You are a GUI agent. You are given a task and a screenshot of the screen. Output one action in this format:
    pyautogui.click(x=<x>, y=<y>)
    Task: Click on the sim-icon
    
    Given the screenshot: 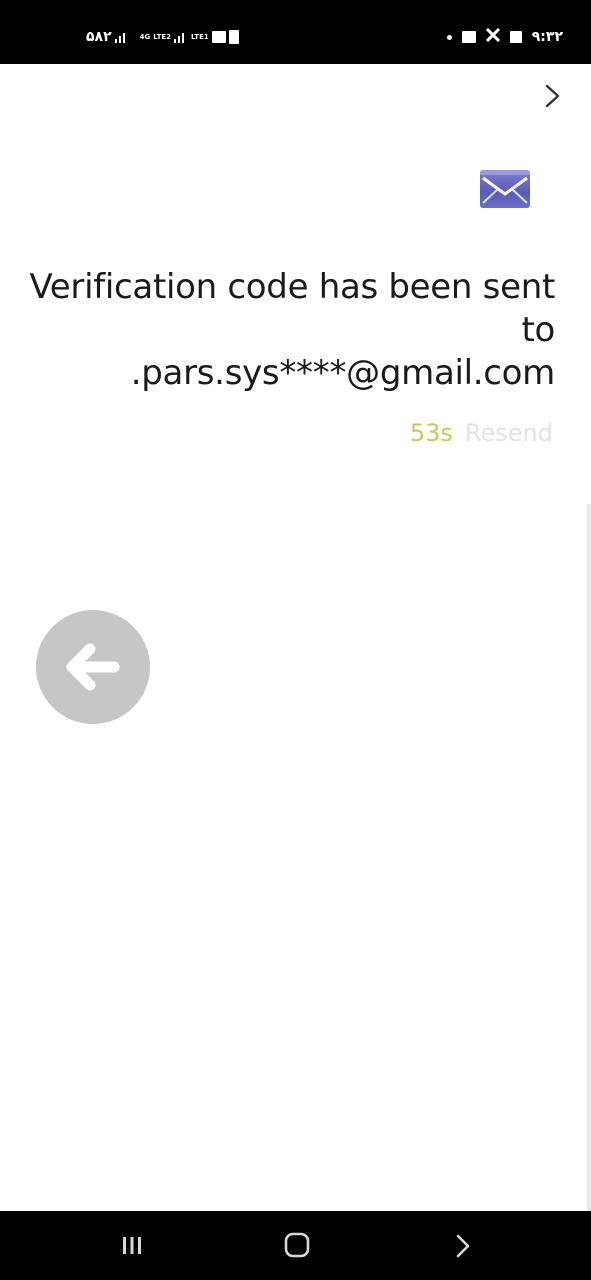 What is the action you would take?
    pyautogui.click(x=233, y=37)
    